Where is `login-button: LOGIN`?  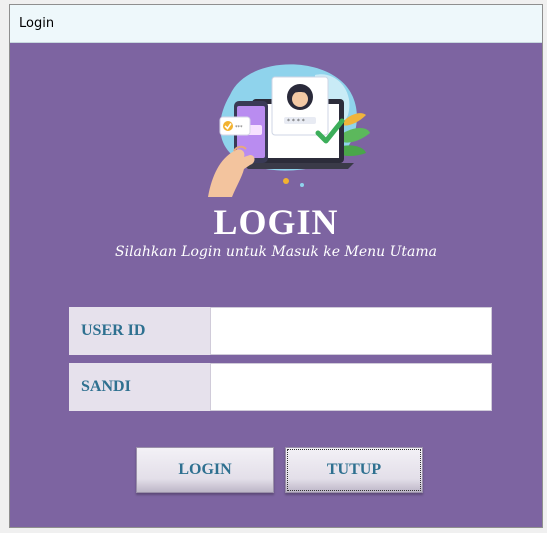
login-button: LOGIN is located at coordinates (205, 470).